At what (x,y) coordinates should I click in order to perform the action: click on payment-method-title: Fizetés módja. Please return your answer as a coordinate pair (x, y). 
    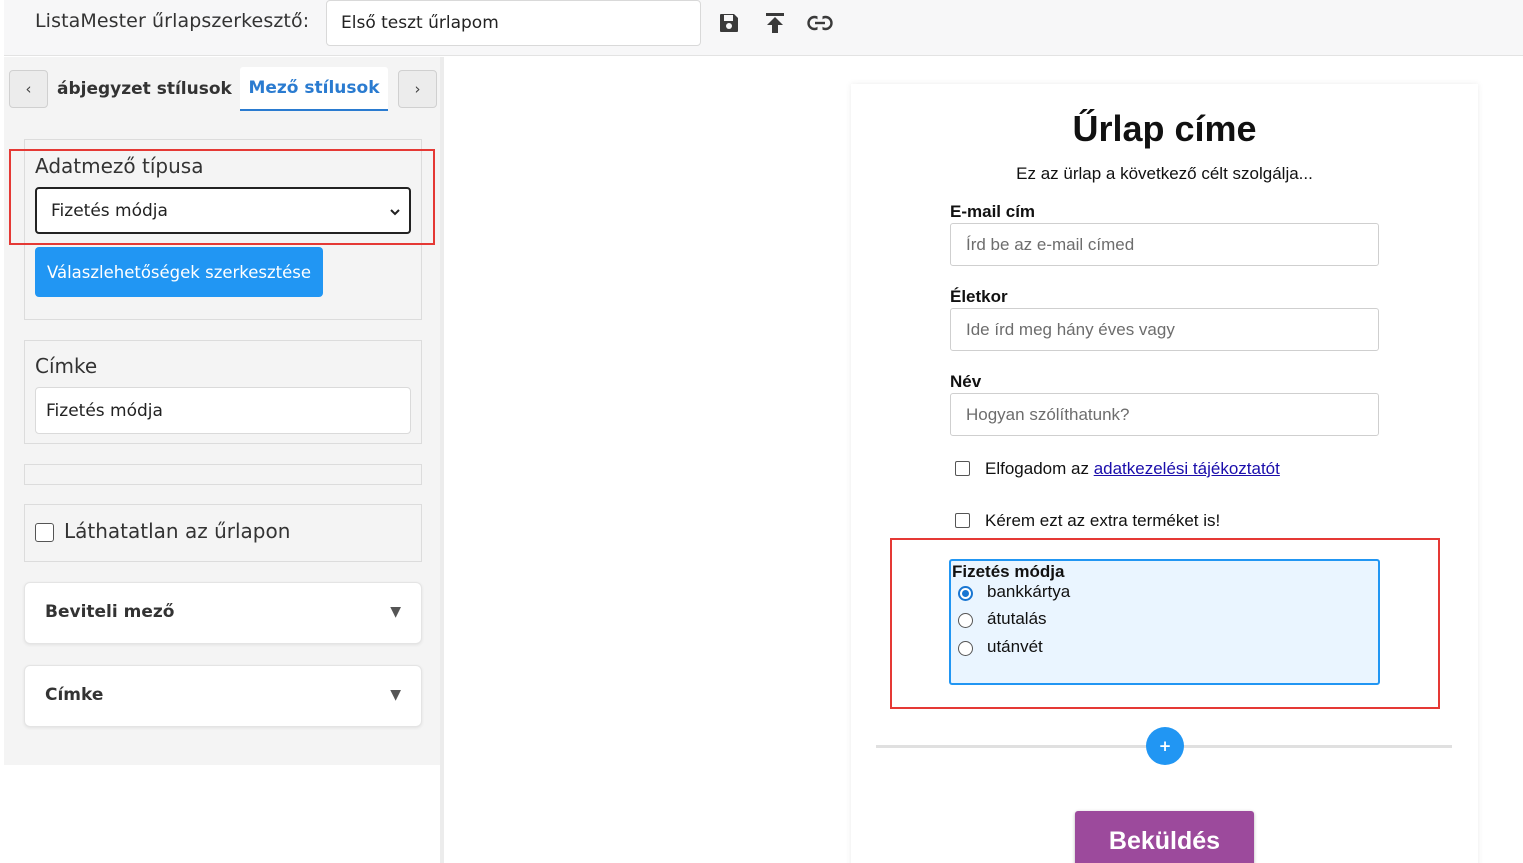
    Looking at the image, I should click on (1008, 571).